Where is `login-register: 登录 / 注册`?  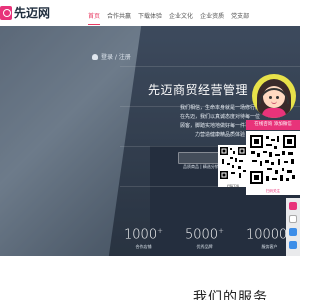
login-register: 登录 / 注册 is located at coordinates (111, 56).